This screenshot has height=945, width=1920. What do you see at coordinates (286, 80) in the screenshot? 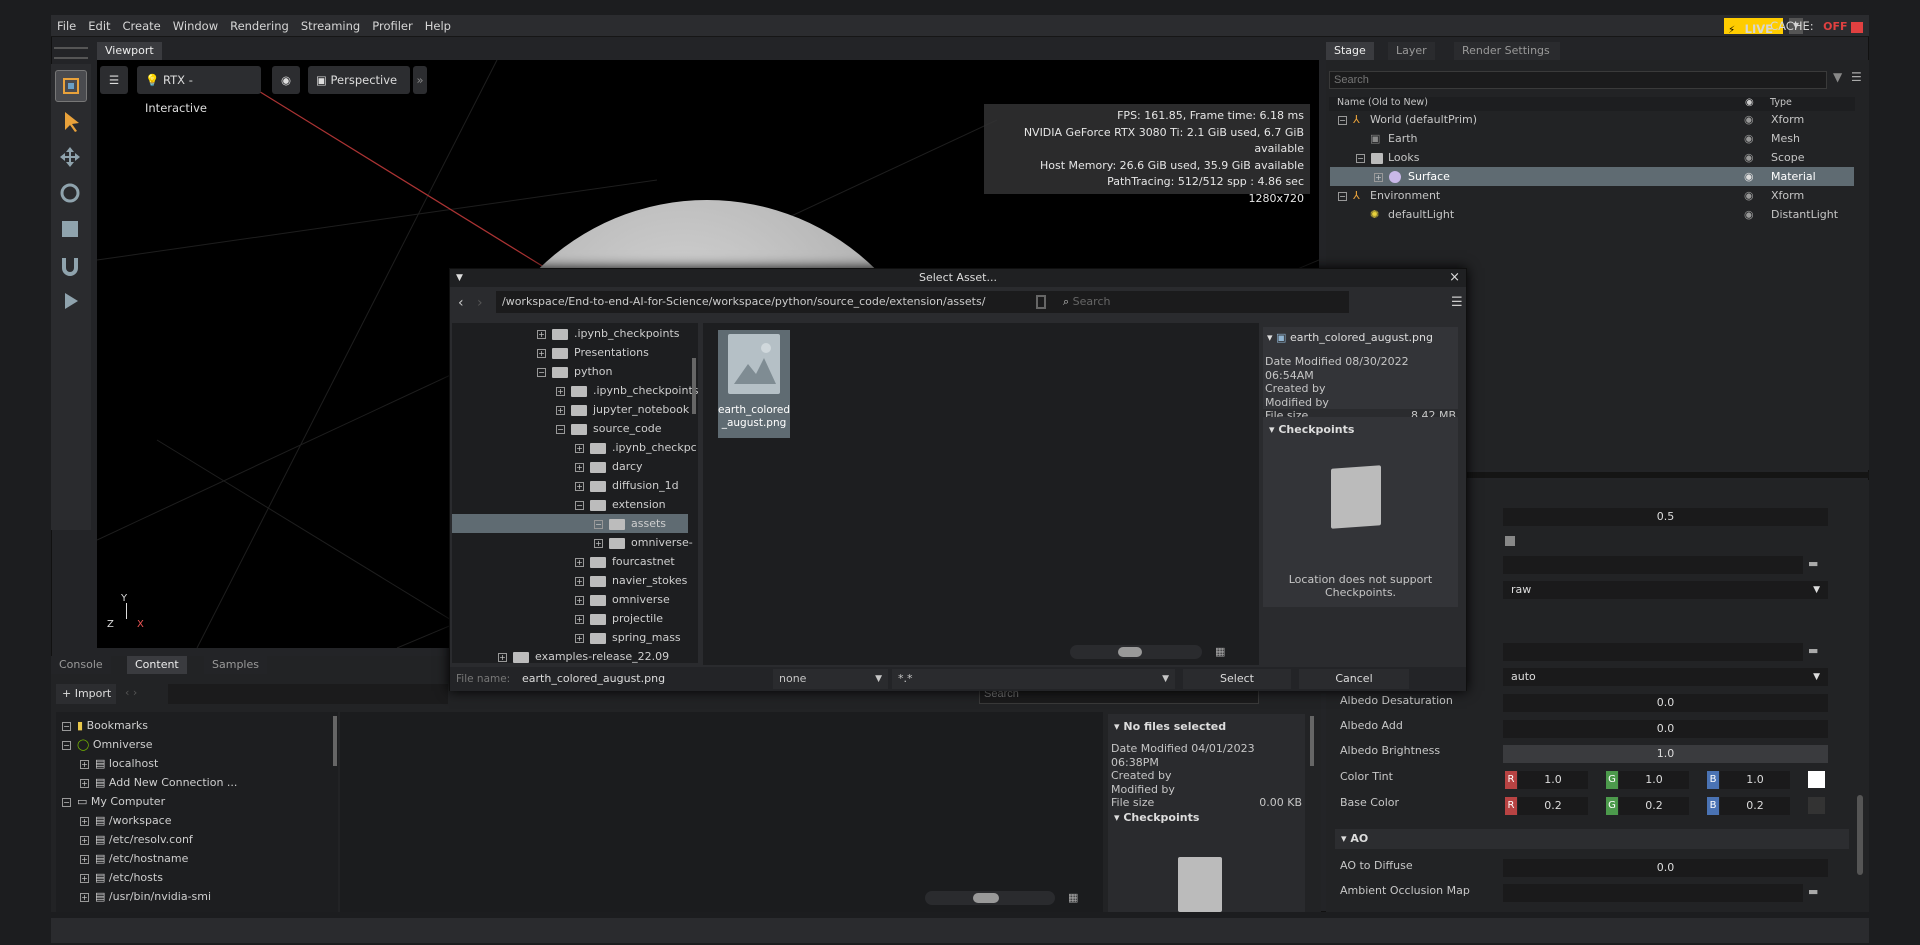
I see `eye-icon: ◉` at bounding box center [286, 80].